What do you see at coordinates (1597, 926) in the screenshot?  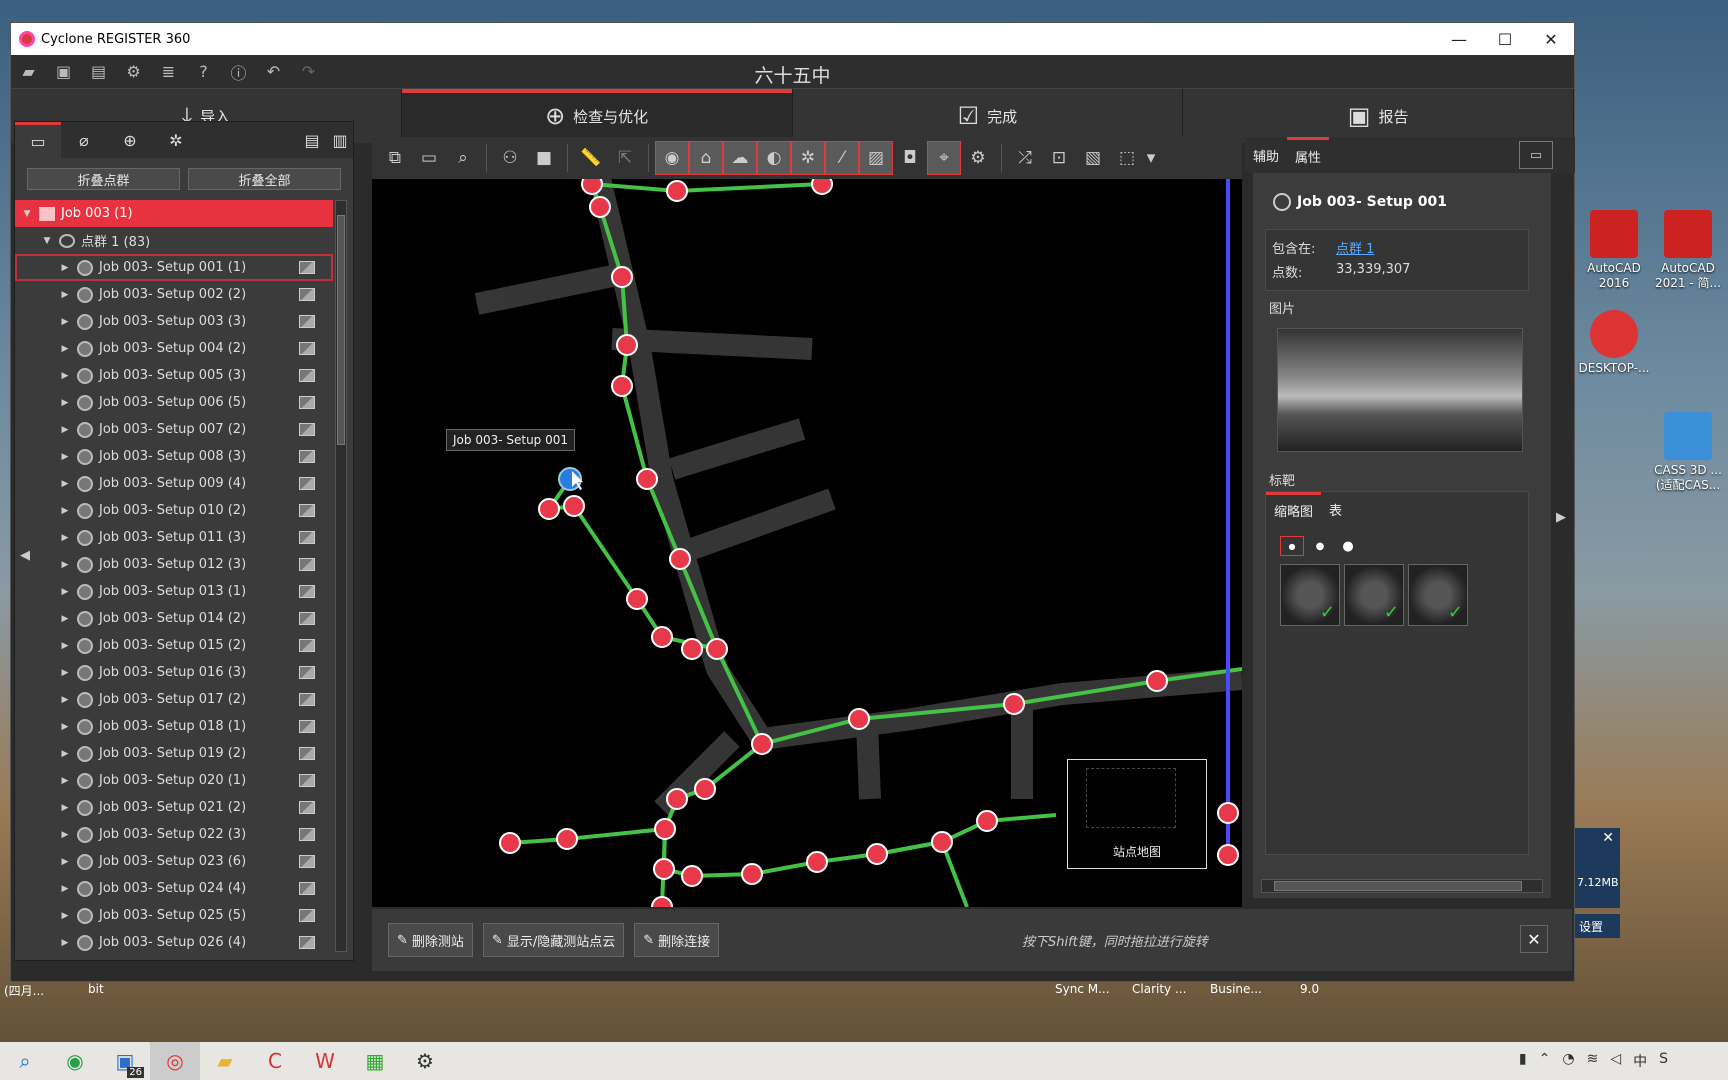 I see `notify-settings-button: 设置` at bounding box center [1597, 926].